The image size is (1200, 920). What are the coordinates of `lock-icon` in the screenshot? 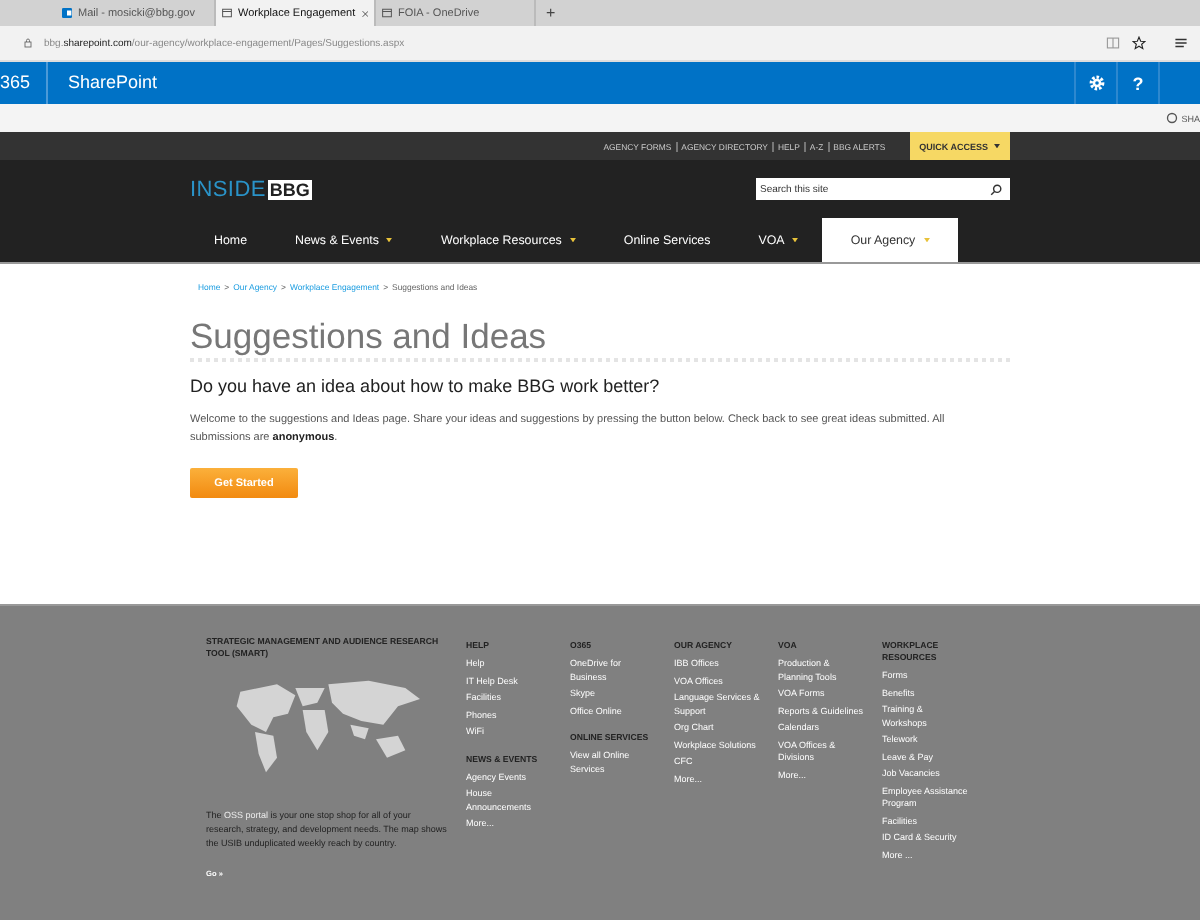 It's located at (28, 43).